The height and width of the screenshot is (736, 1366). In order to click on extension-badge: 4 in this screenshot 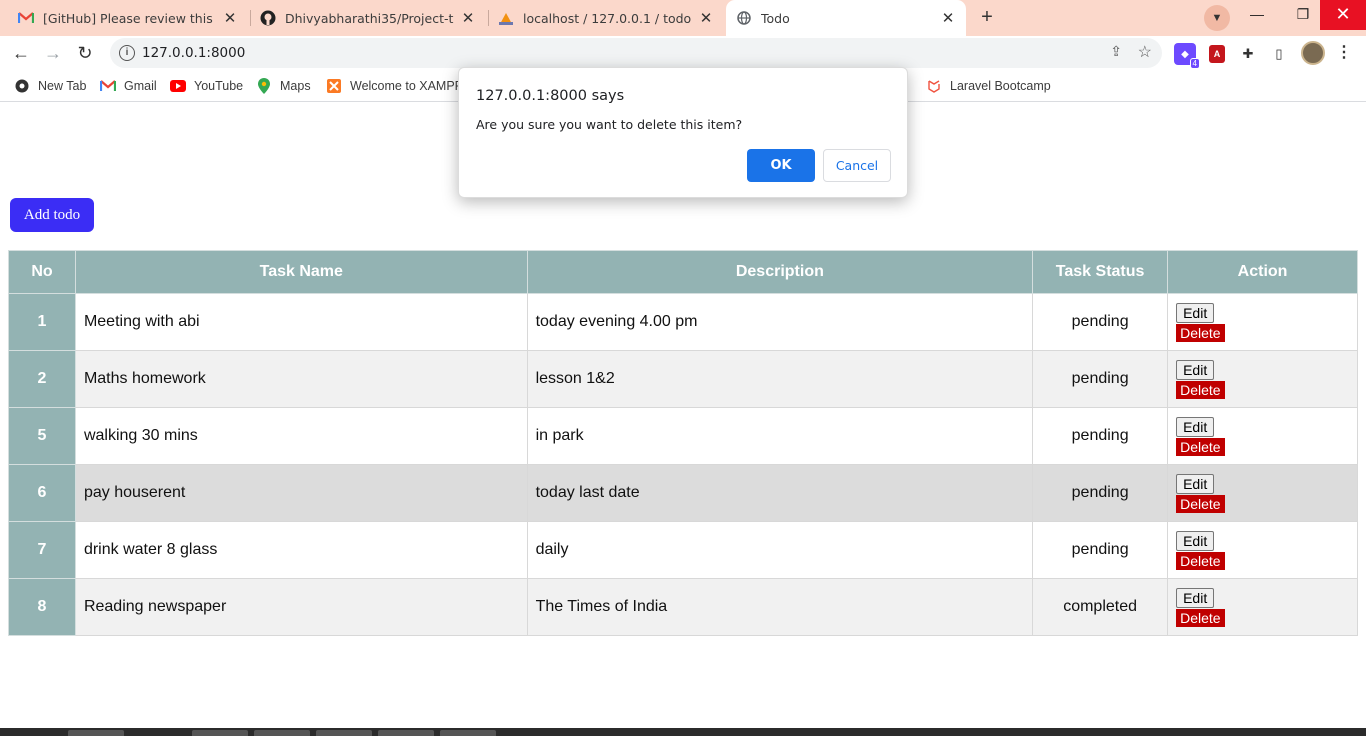, I will do `click(1194, 63)`.